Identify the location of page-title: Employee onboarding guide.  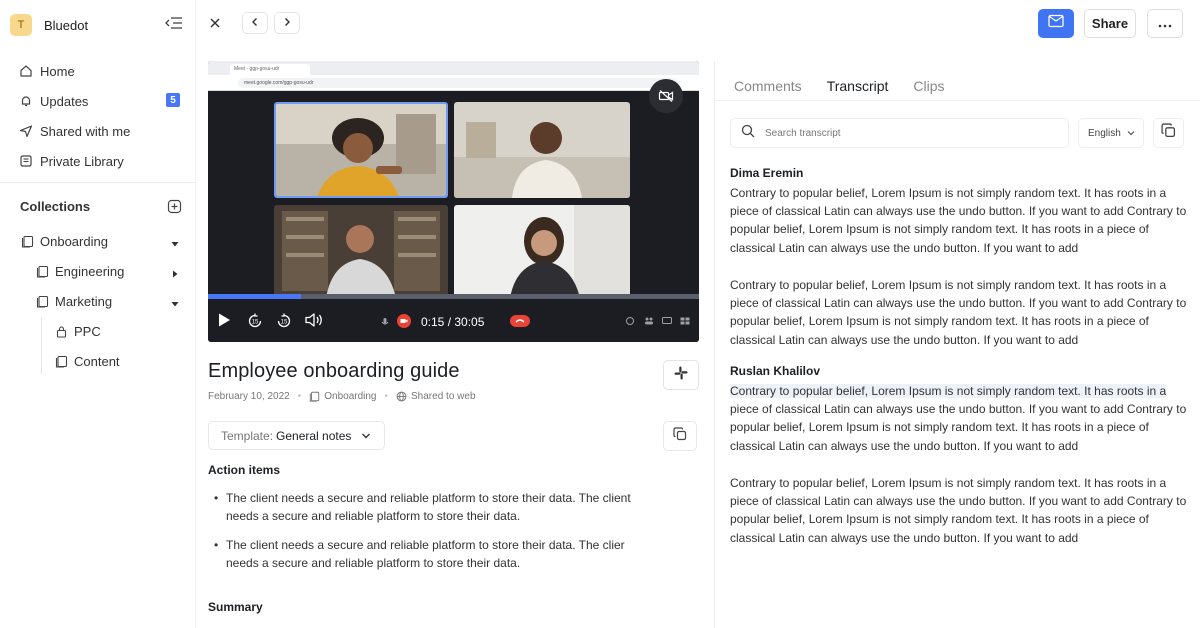
(334, 371).